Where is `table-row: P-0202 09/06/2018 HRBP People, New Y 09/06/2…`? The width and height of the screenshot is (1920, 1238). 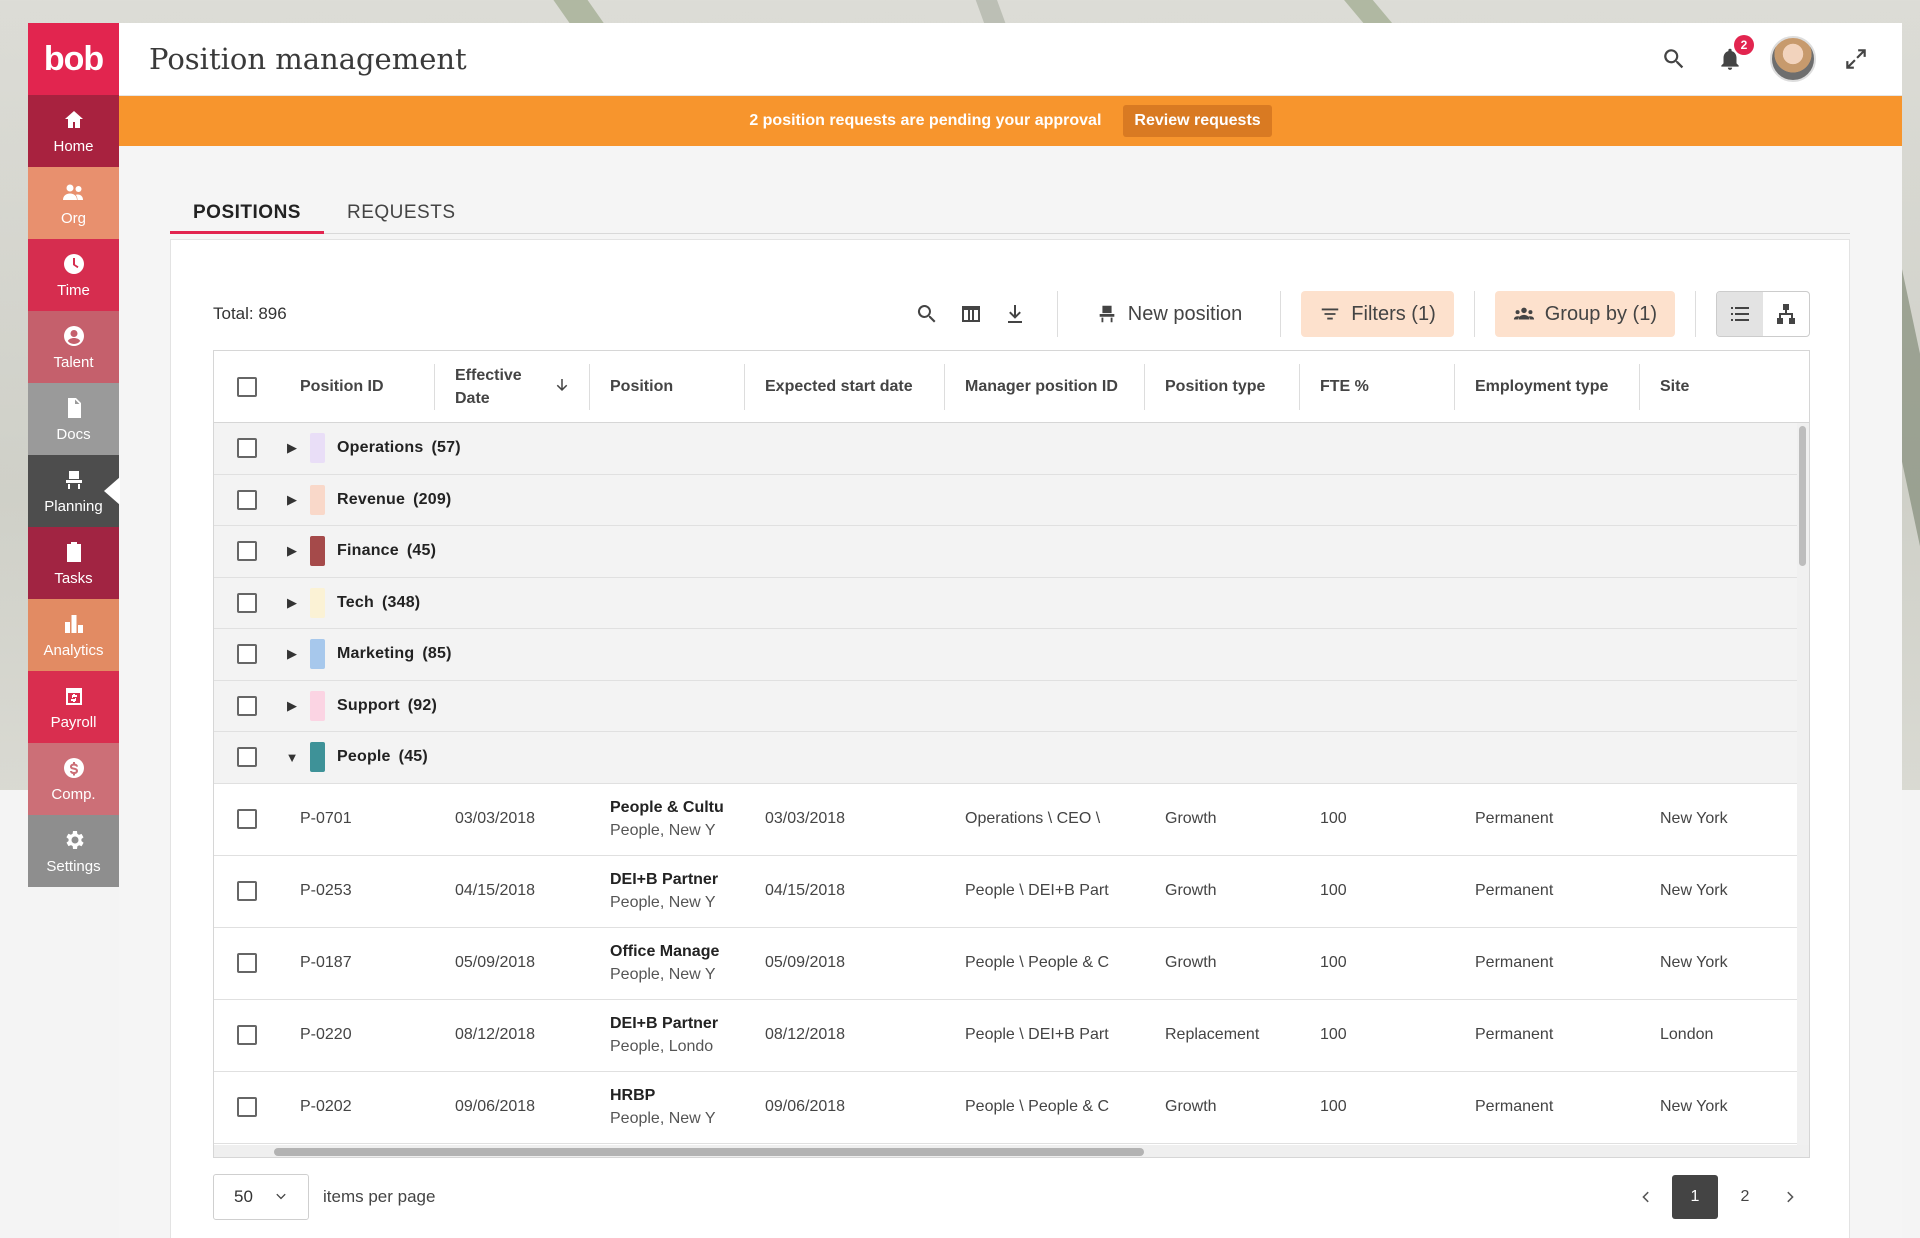
table-row: P-0202 09/06/2018 HRBP People, New Y 09/06/2… is located at coordinates (1011, 1107).